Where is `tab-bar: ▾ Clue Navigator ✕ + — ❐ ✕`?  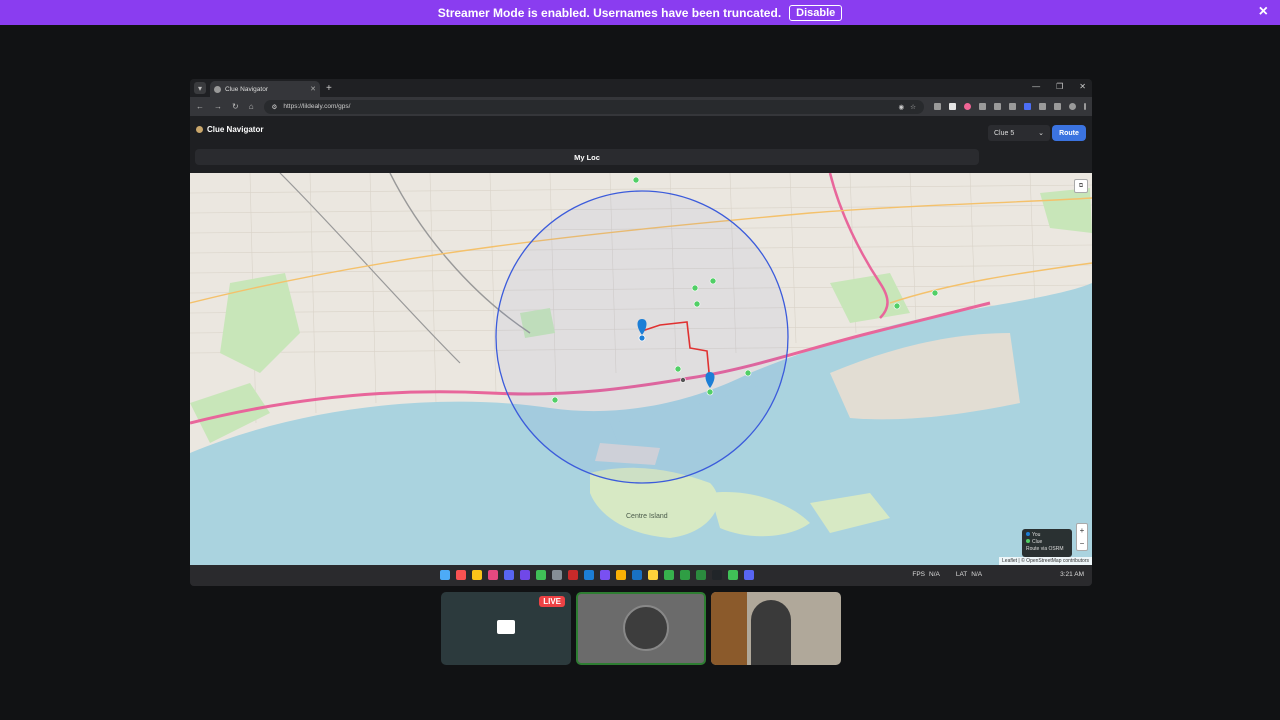
tab-bar: ▾ Clue Navigator ✕ + — ❐ ✕ is located at coordinates (641, 88).